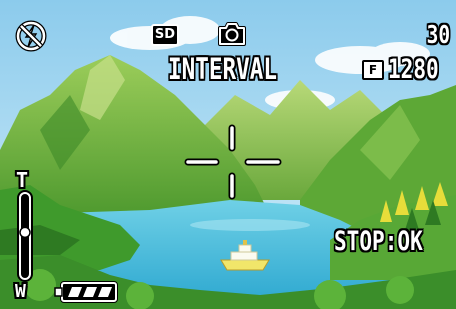 The image size is (456, 309). Describe the element at coordinates (232, 34) in the screenshot. I see `camera-icon` at that location.